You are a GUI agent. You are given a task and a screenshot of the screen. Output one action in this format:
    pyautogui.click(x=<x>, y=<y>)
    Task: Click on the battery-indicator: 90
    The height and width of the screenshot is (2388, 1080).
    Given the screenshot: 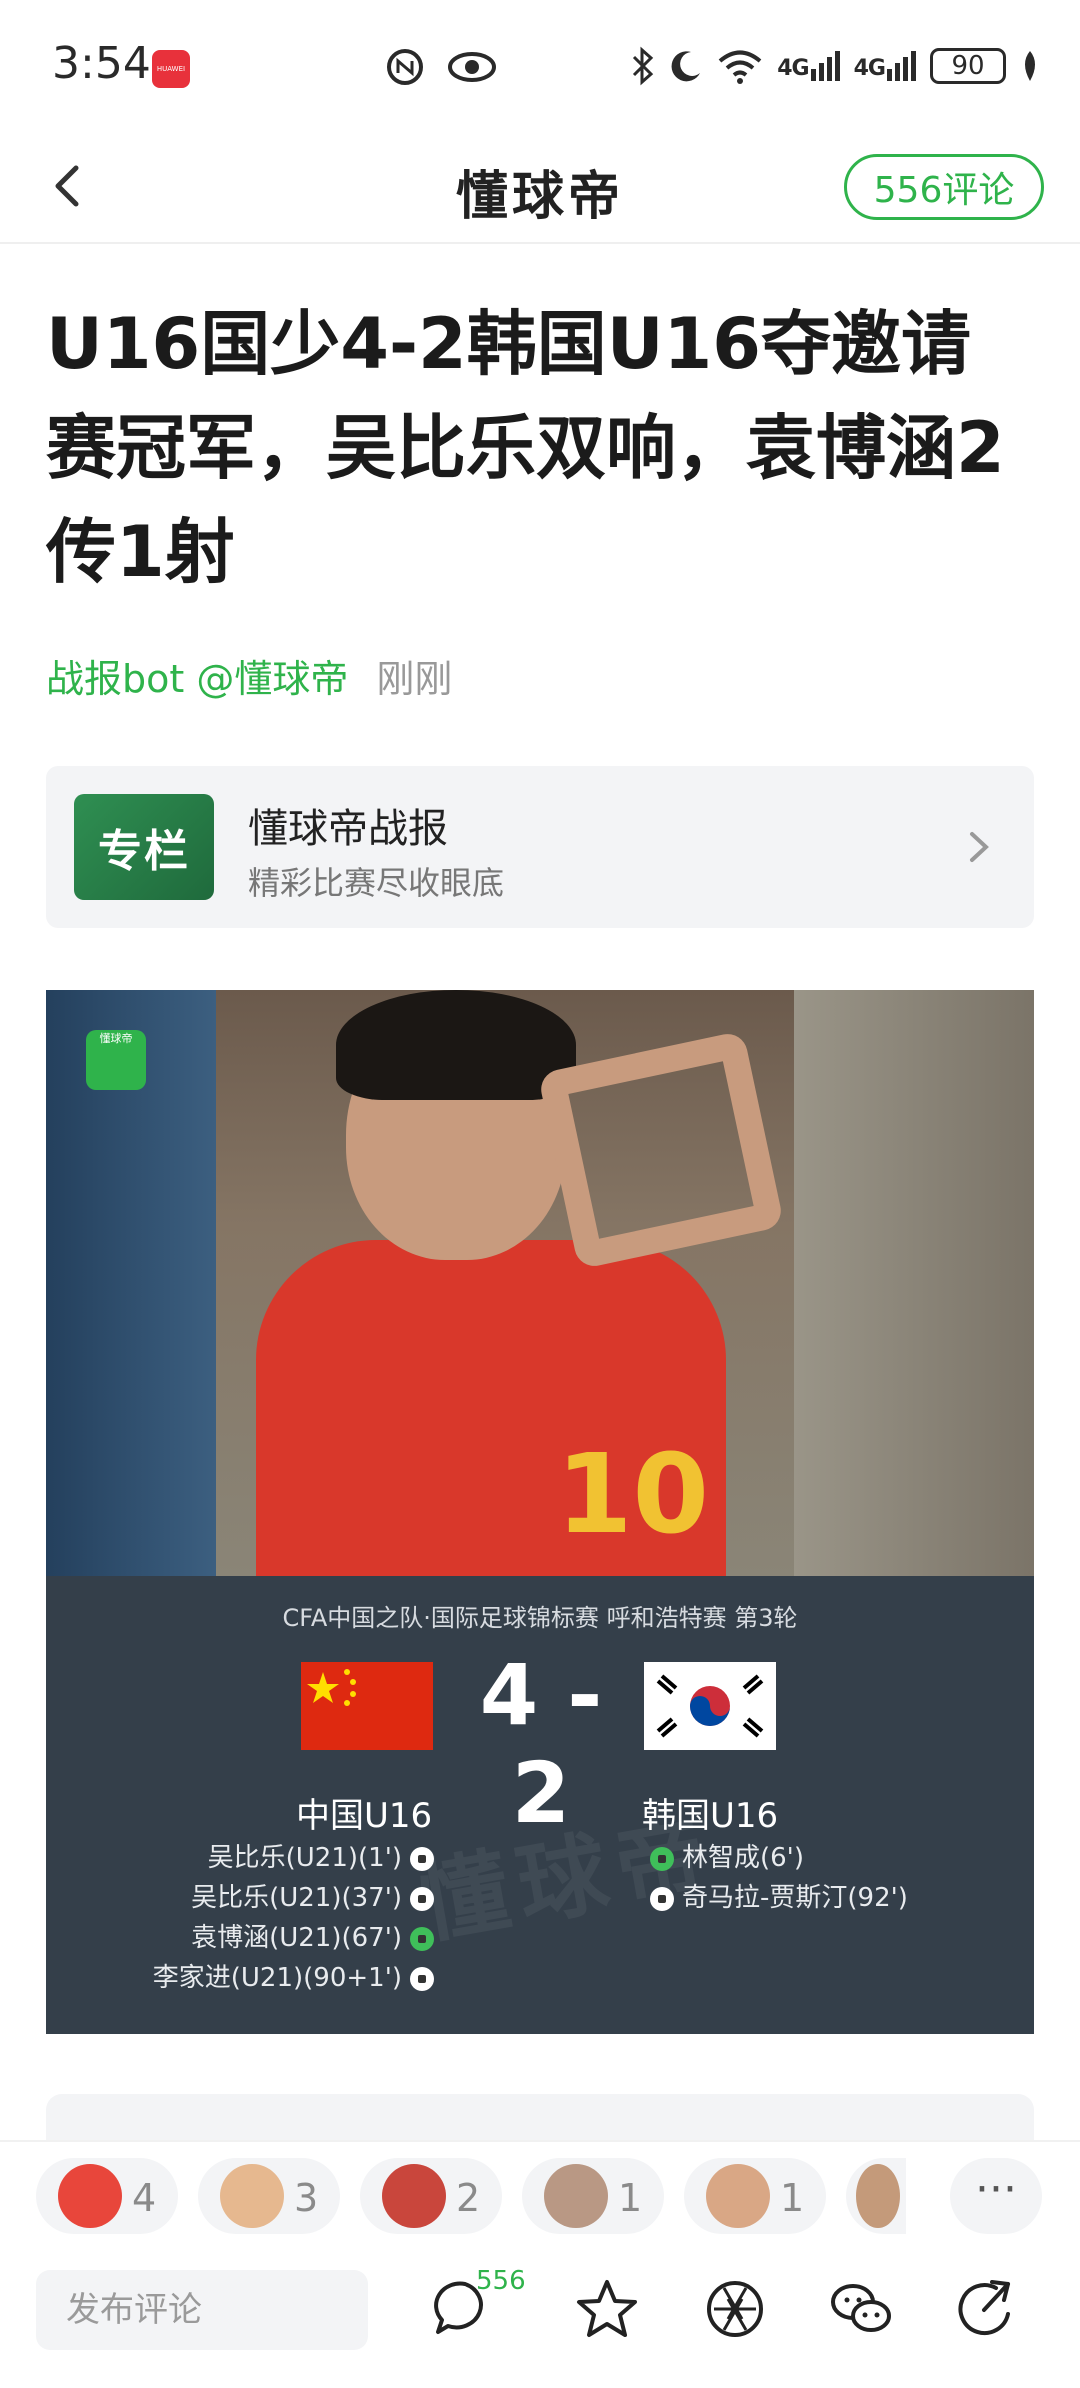 What is the action you would take?
    pyautogui.click(x=968, y=66)
    